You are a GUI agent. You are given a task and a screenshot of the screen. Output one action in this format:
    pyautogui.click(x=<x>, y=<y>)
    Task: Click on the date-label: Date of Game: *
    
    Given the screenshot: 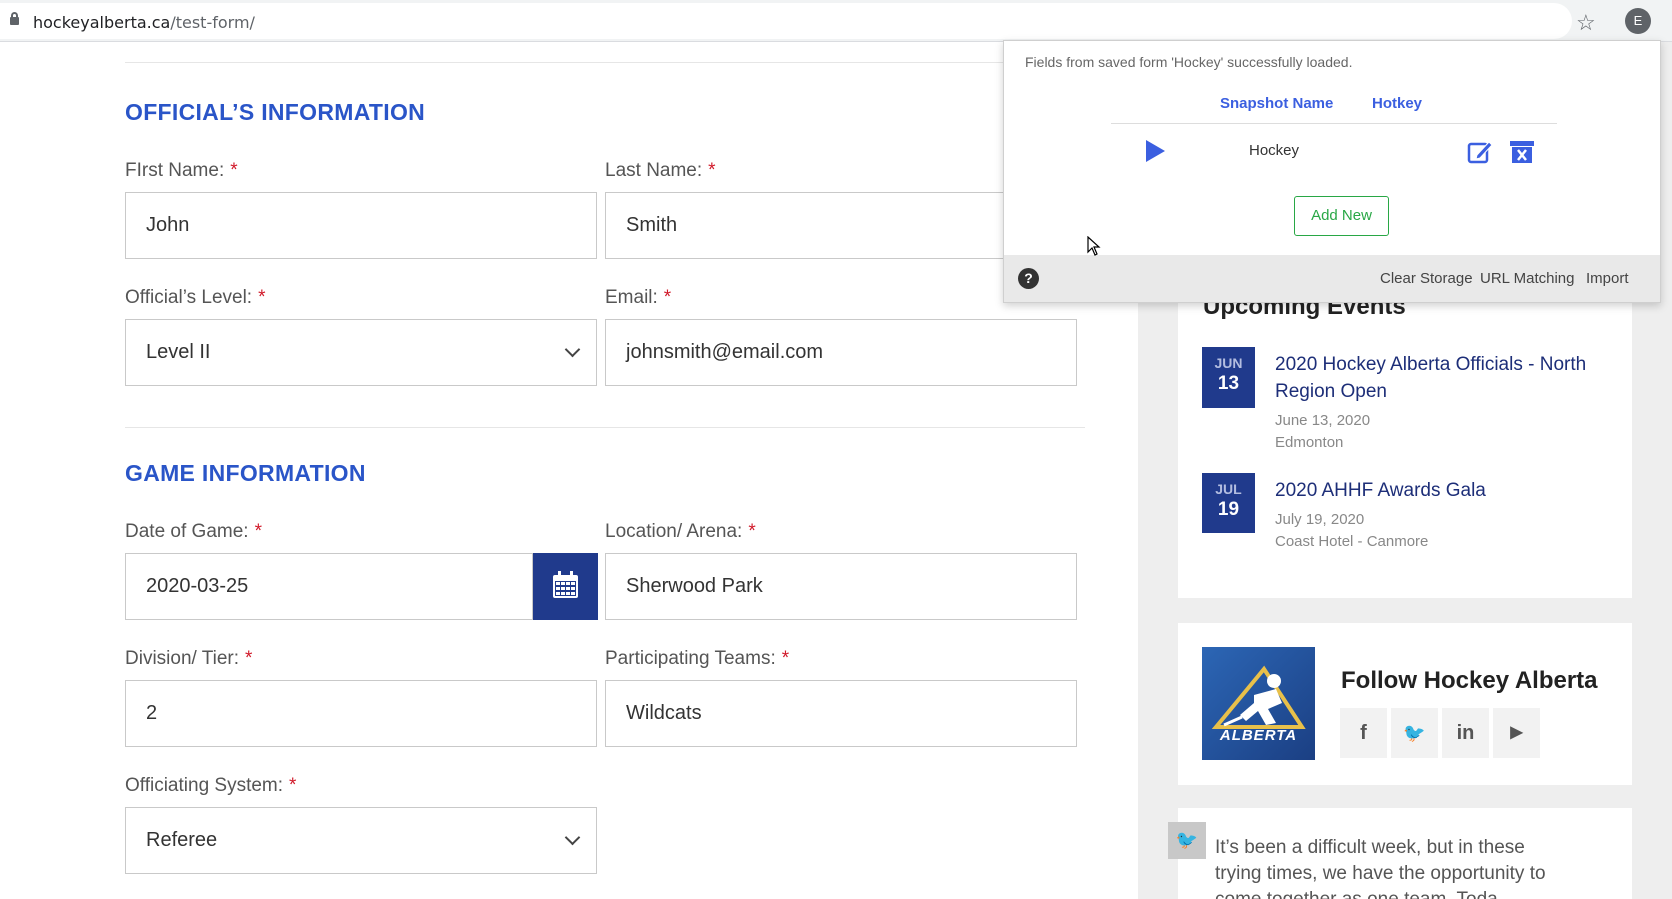 What is the action you would take?
    pyautogui.click(x=193, y=531)
    